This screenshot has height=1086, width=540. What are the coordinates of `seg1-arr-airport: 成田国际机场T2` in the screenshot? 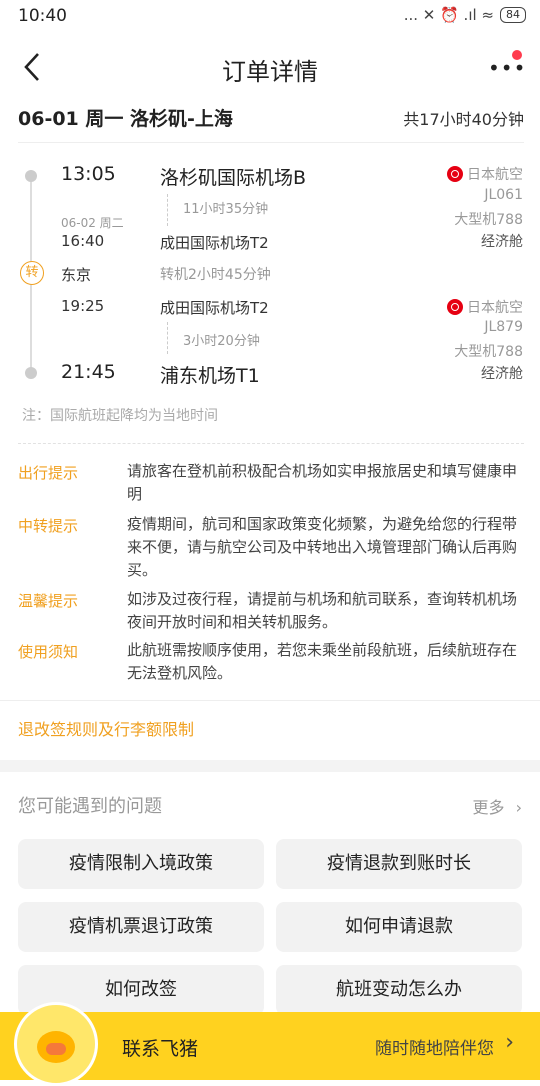 It's located at (214, 243).